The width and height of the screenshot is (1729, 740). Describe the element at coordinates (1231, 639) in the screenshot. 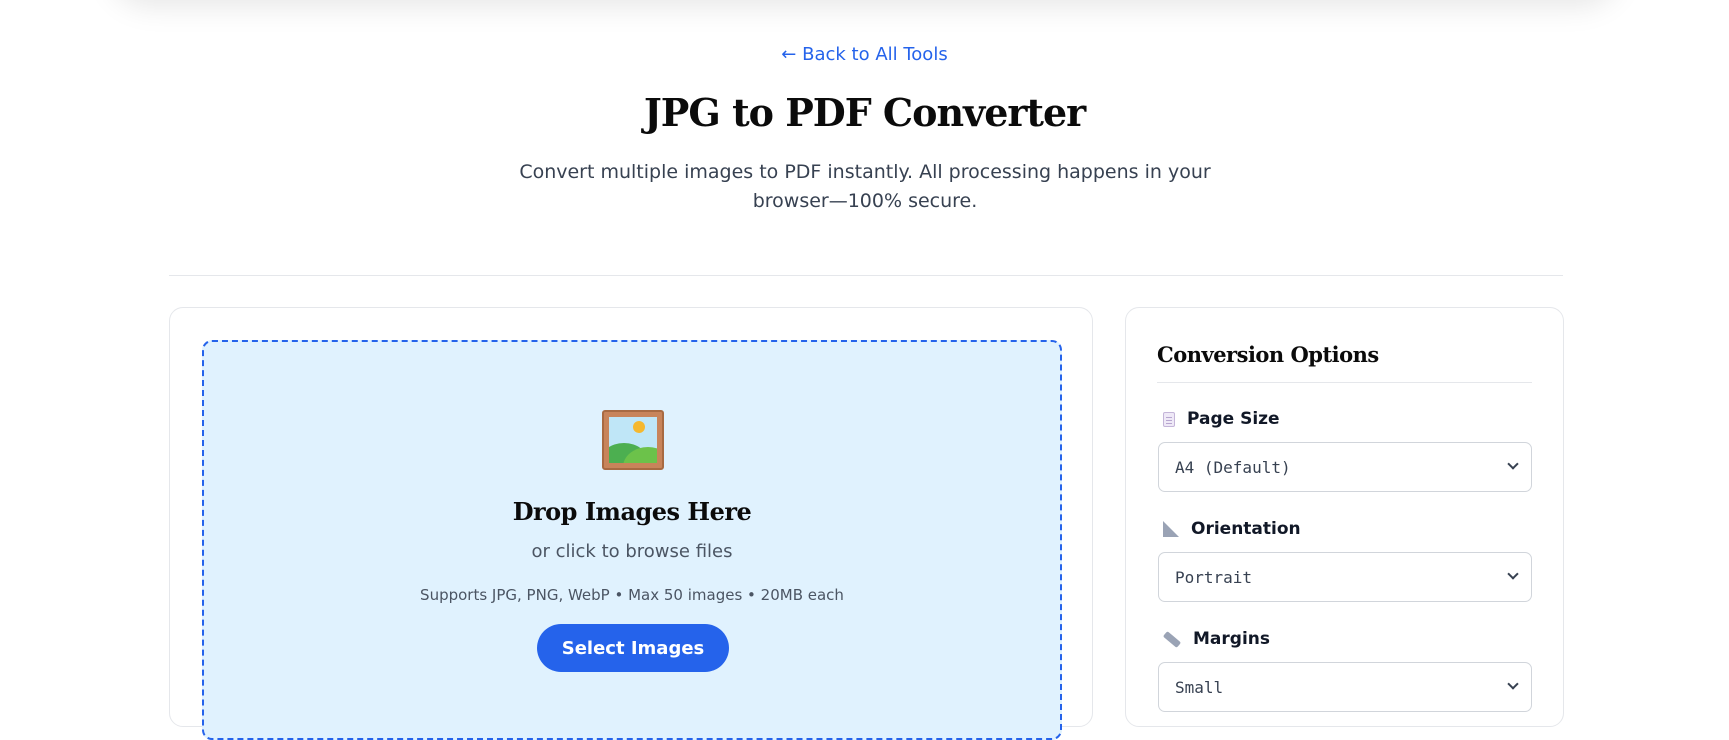

I see `margins-label-text: Margins` at that location.